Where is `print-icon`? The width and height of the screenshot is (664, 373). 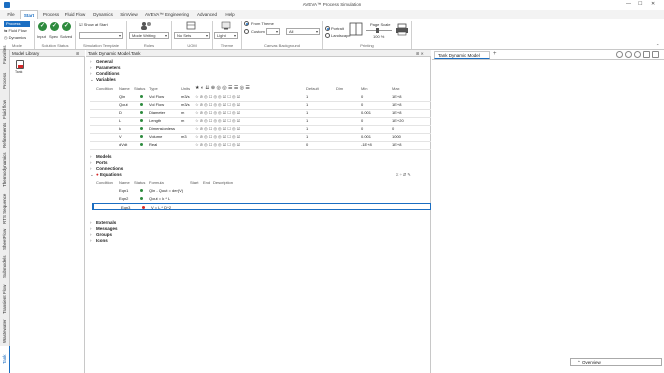
print-icon is located at coordinates (402, 29).